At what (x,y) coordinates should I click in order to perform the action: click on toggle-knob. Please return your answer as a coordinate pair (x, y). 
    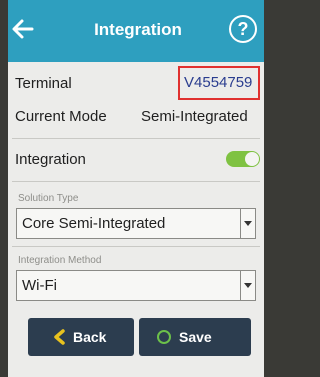
    Looking at the image, I should click on (252, 159).